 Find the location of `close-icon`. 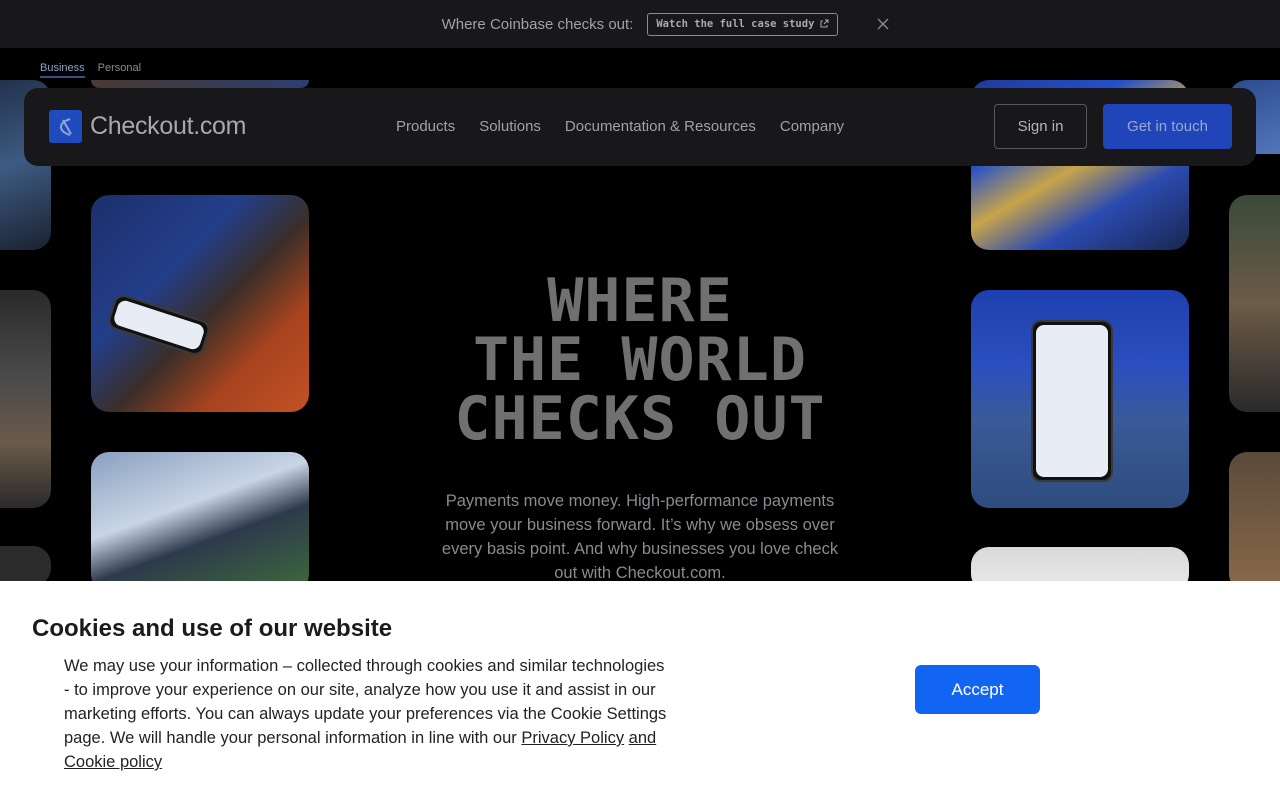

close-icon is located at coordinates (883, 24).